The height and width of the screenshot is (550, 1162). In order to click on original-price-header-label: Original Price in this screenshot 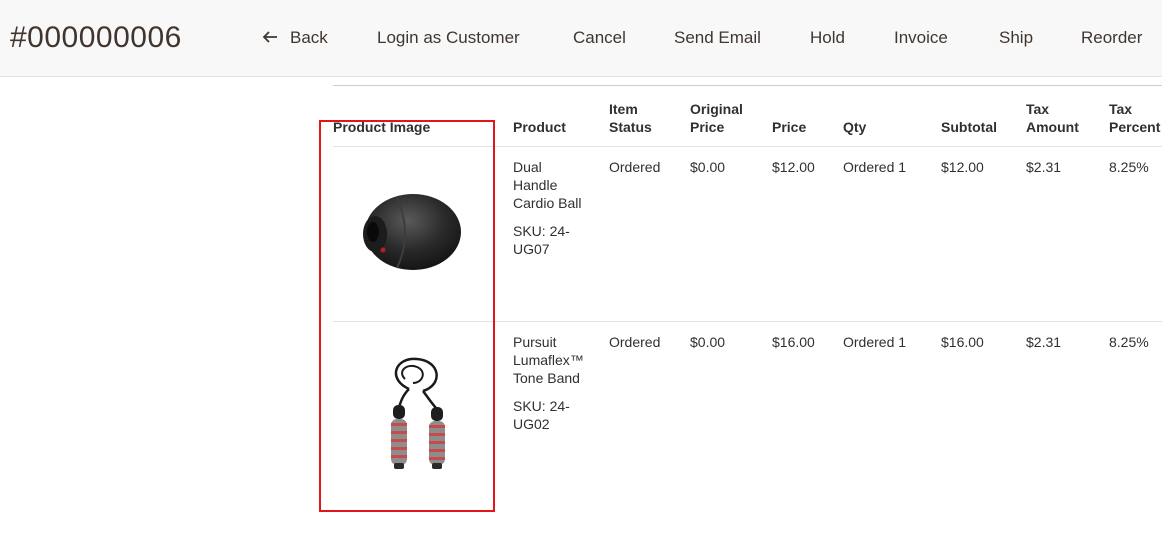, I will do `click(716, 118)`.